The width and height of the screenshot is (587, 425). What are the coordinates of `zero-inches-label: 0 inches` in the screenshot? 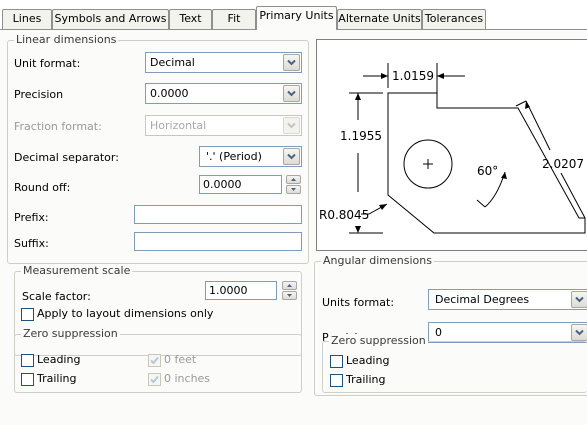 It's located at (187, 378).